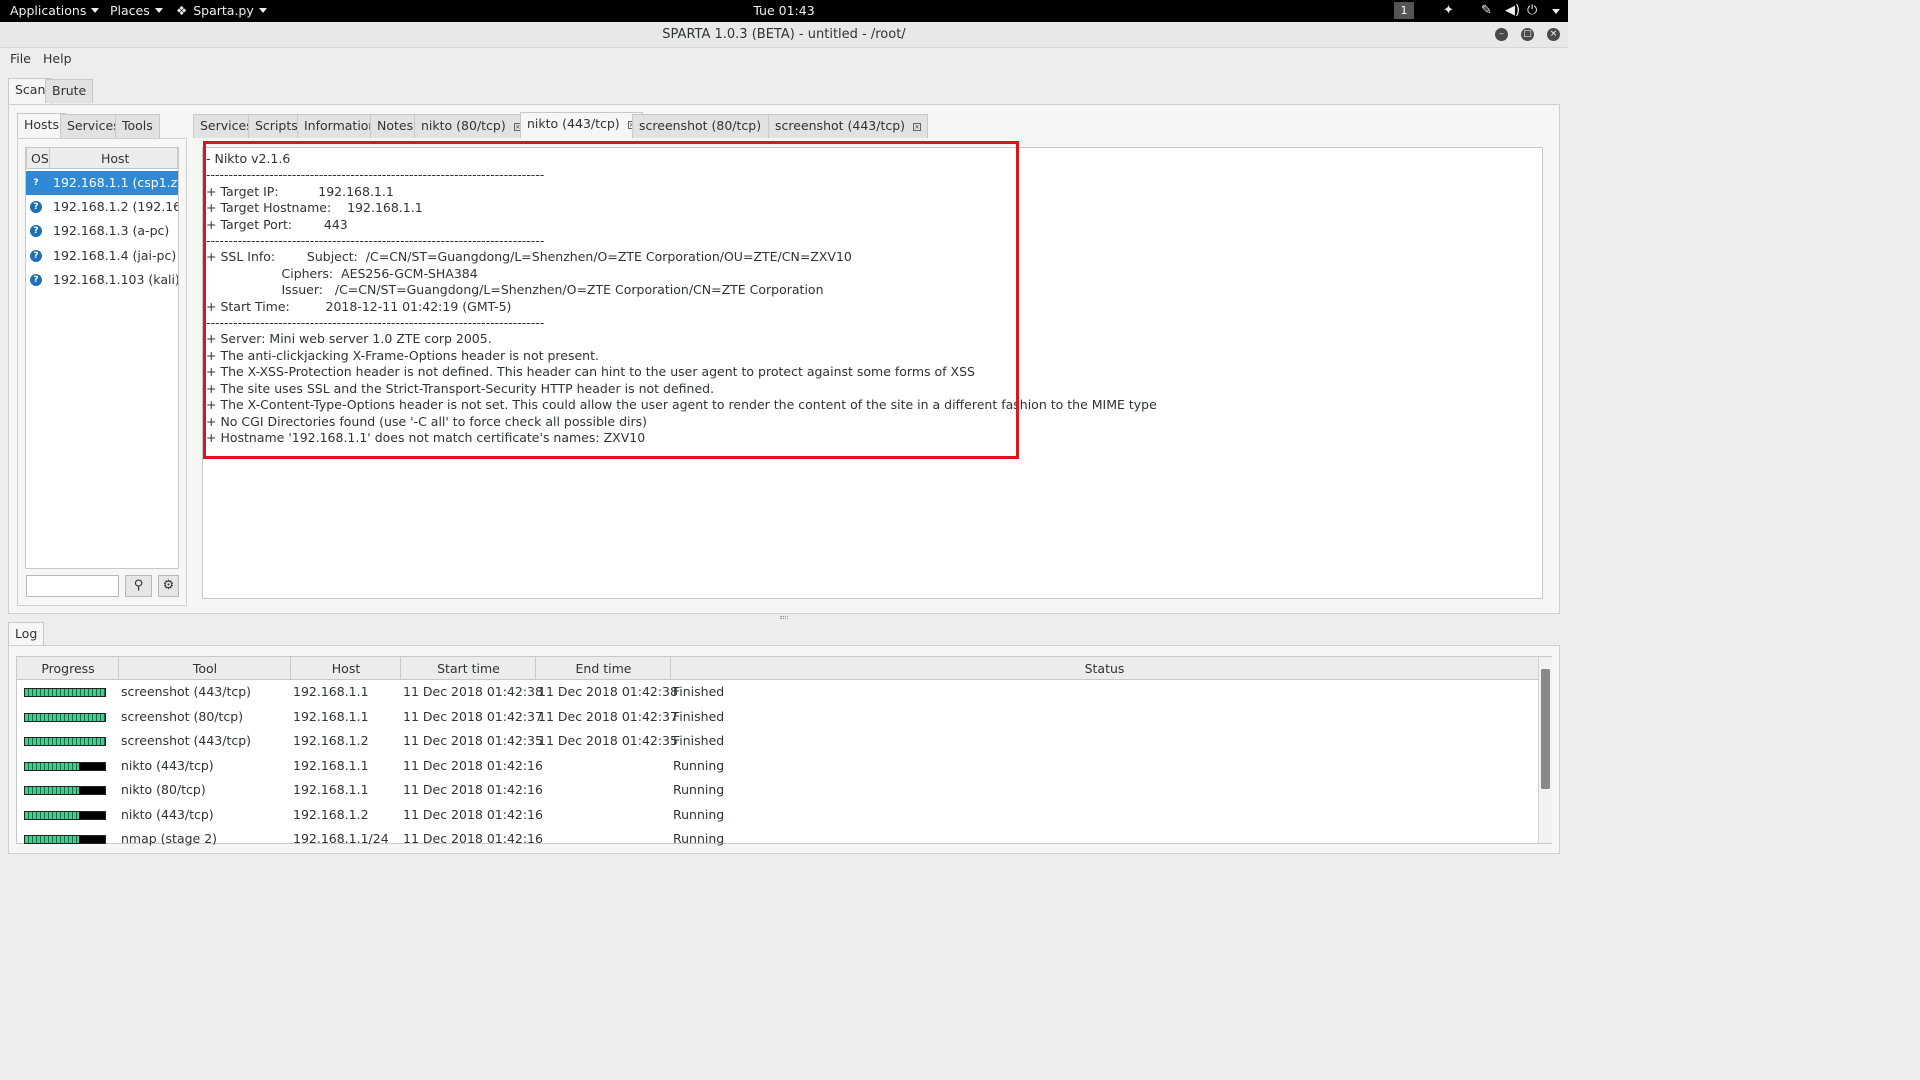 The height and width of the screenshot is (1080, 1920). I want to click on column-header-status: Status, so click(1104, 668).